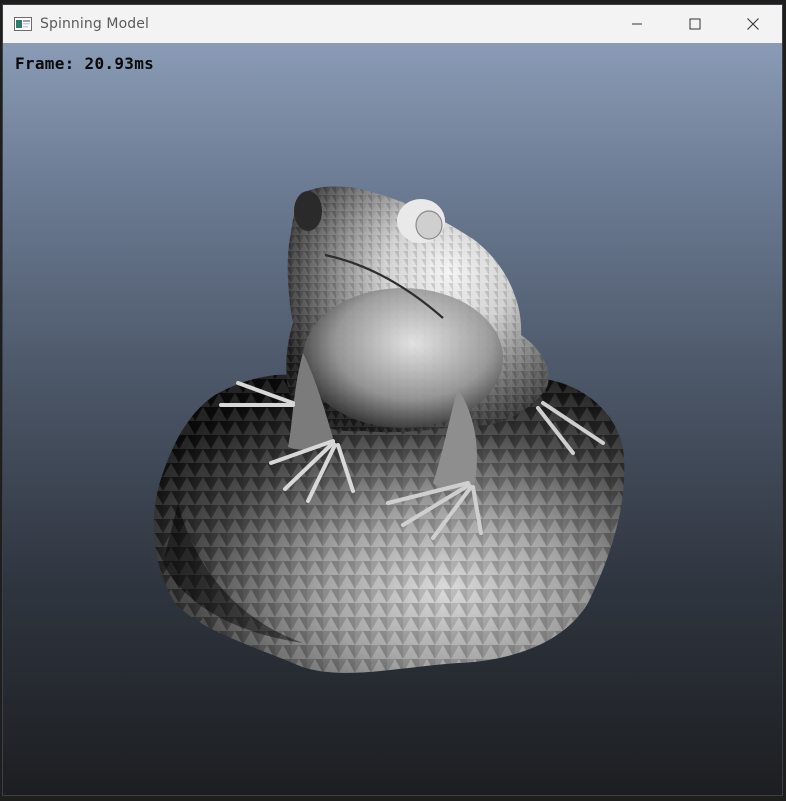 This screenshot has height=801, width=786. I want to click on app-window-icon, so click(23, 24).